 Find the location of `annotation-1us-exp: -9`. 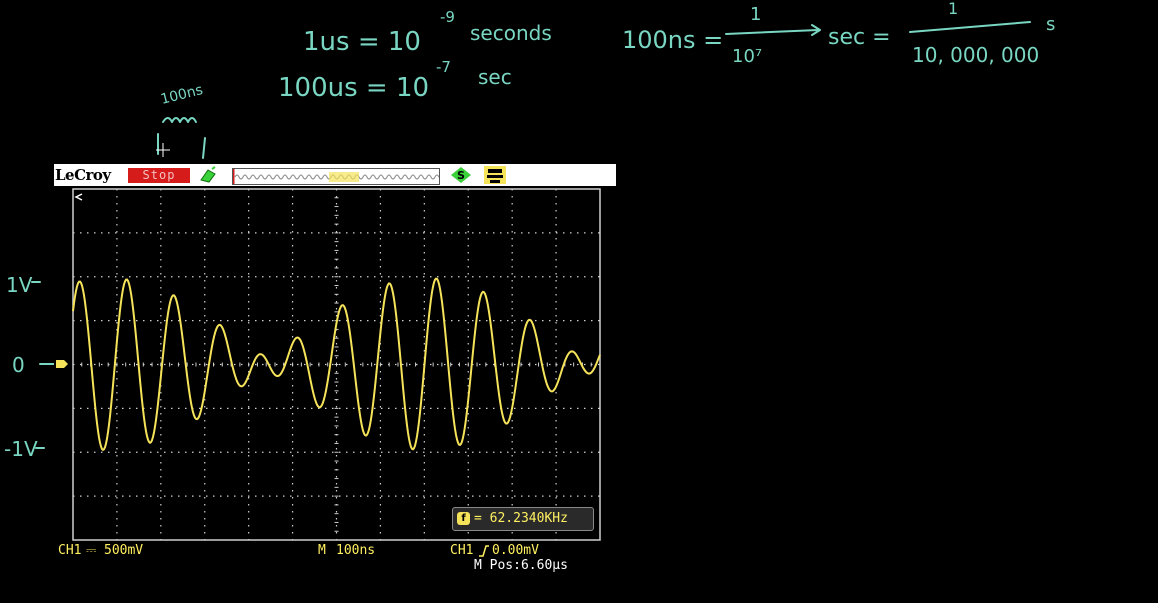

annotation-1us-exp: -9 is located at coordinates (447, 17).